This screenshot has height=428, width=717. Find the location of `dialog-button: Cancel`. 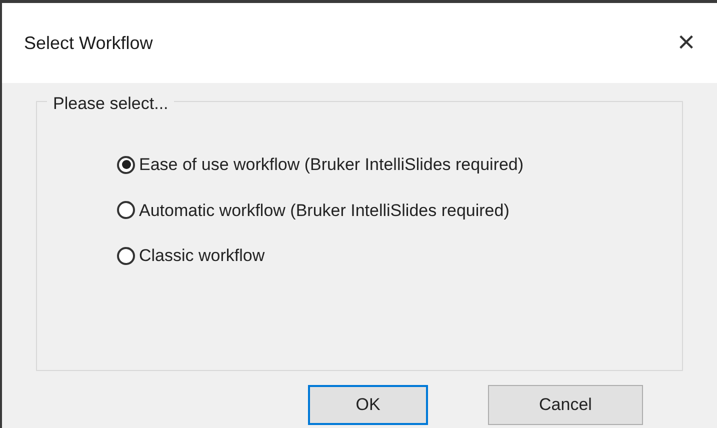

dialog-button: Cancel is located at coordinates (565, 405).